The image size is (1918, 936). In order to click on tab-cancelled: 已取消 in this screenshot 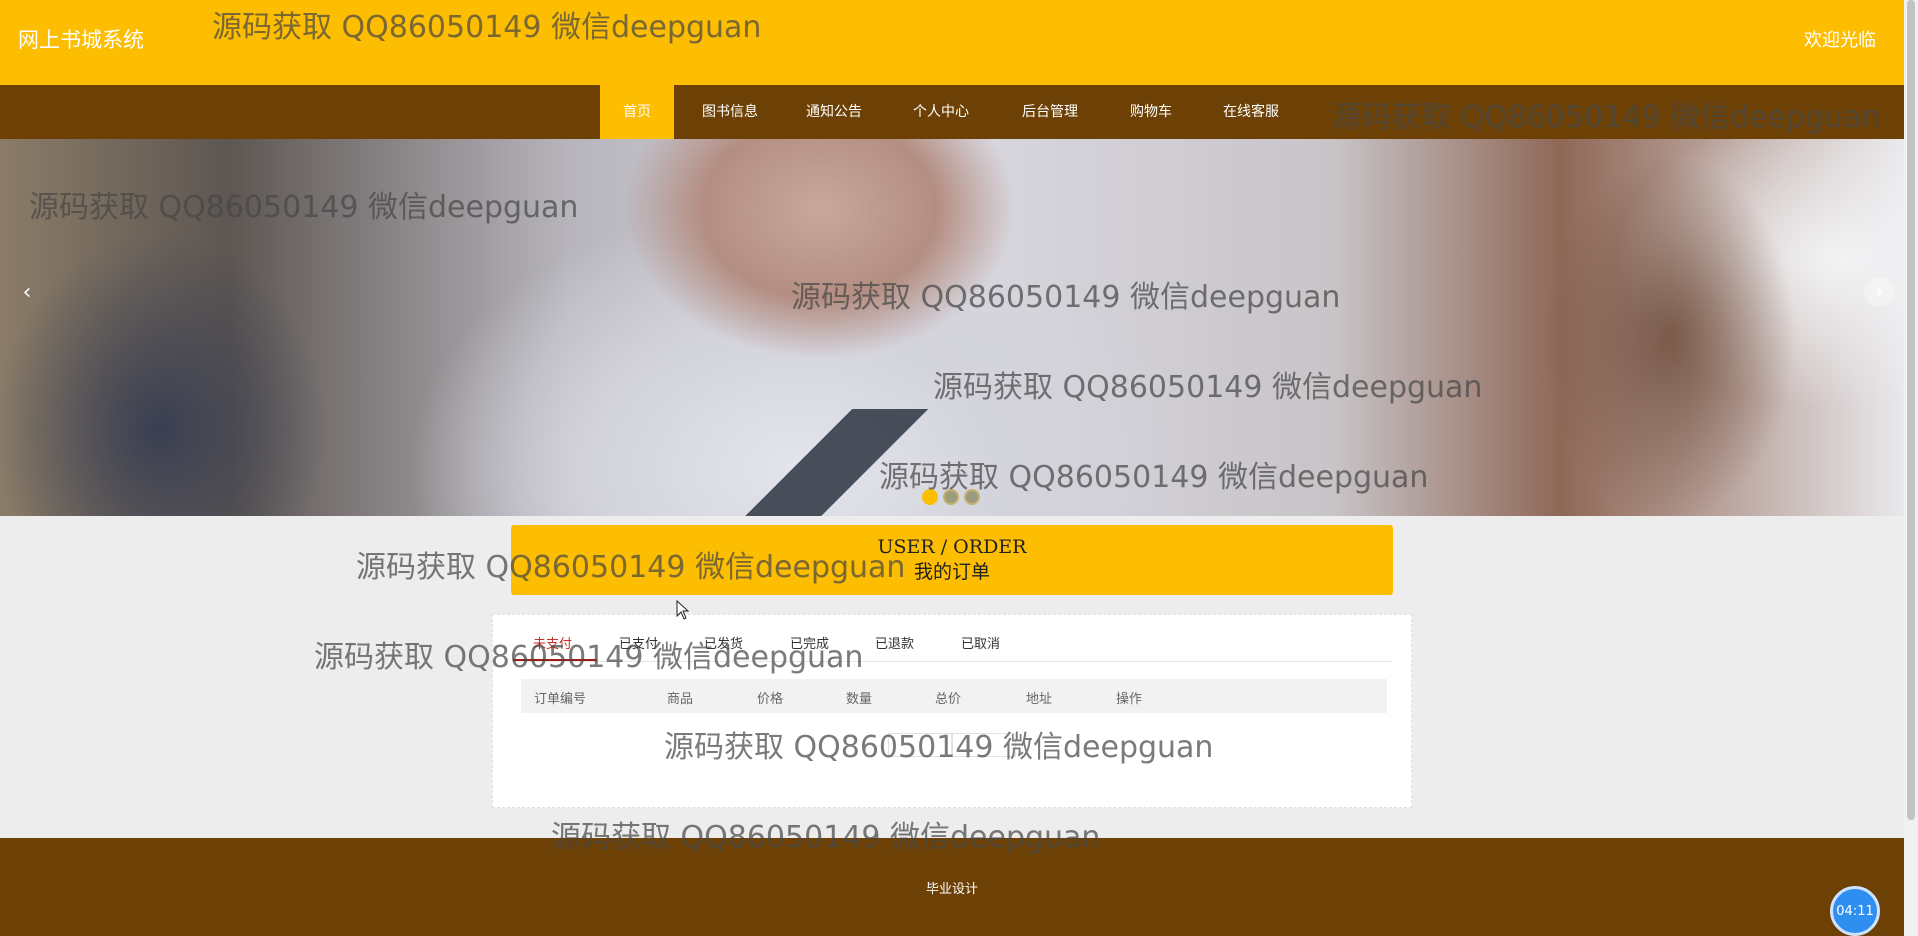, I will do `click(980, 642)`.